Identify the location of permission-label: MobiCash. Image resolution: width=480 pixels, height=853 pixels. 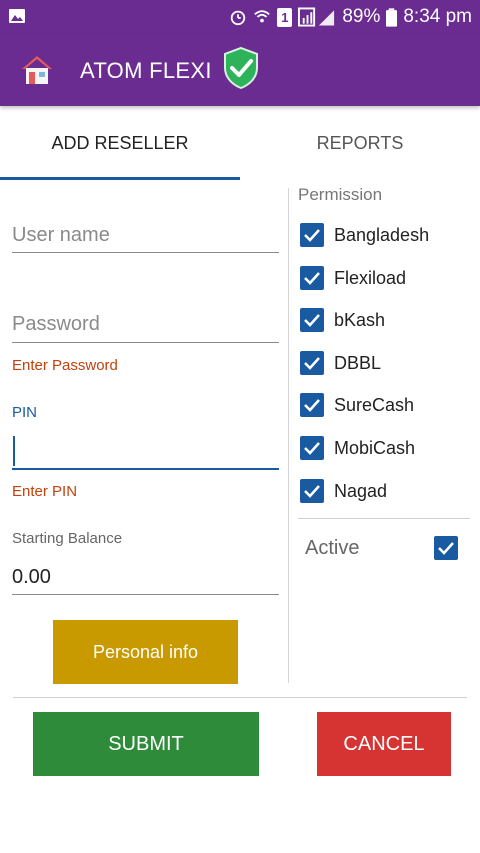
(375, 447).